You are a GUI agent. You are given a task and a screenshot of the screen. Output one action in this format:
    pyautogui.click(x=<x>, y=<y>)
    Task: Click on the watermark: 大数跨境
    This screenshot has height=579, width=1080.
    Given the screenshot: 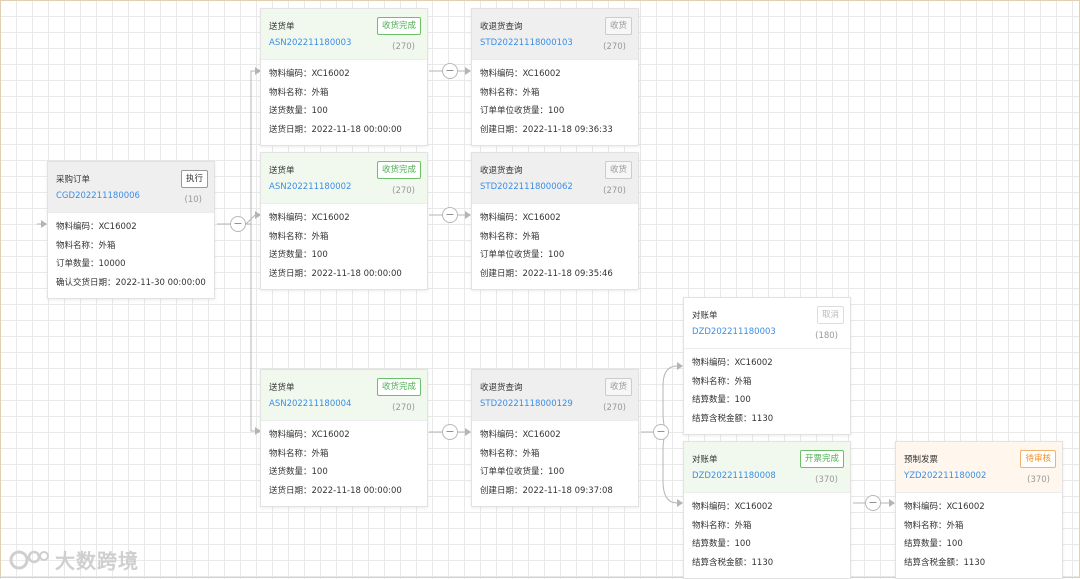 What is the action you would take?
    pyautogui.click(x=73, y=559)
    